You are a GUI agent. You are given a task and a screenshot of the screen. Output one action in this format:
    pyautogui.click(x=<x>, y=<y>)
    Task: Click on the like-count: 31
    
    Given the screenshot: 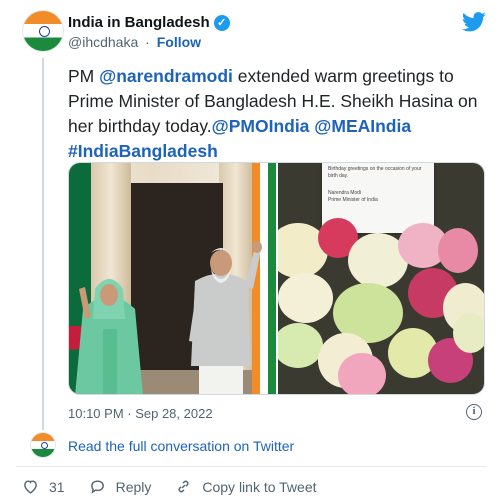 What is the action you would take?
    pyautogui.click(x=57, y=486)
    